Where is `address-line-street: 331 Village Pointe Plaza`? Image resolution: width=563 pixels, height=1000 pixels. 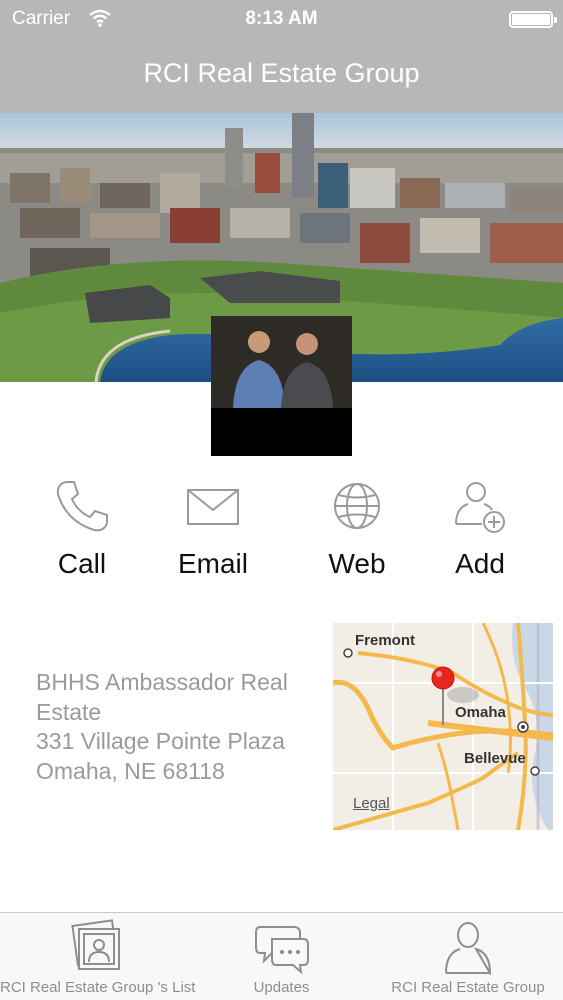 address-line-street: 331 Village Pointe Plaza is located at coordinates (160, 741).